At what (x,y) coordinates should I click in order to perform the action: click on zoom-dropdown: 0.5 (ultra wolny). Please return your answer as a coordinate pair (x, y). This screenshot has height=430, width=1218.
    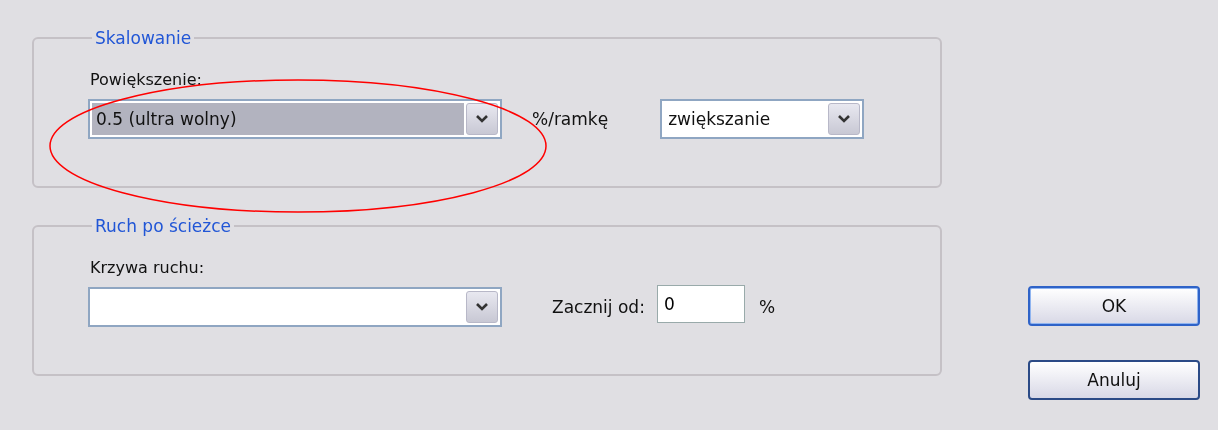
    Looking at the image, I should click on (295, 119).